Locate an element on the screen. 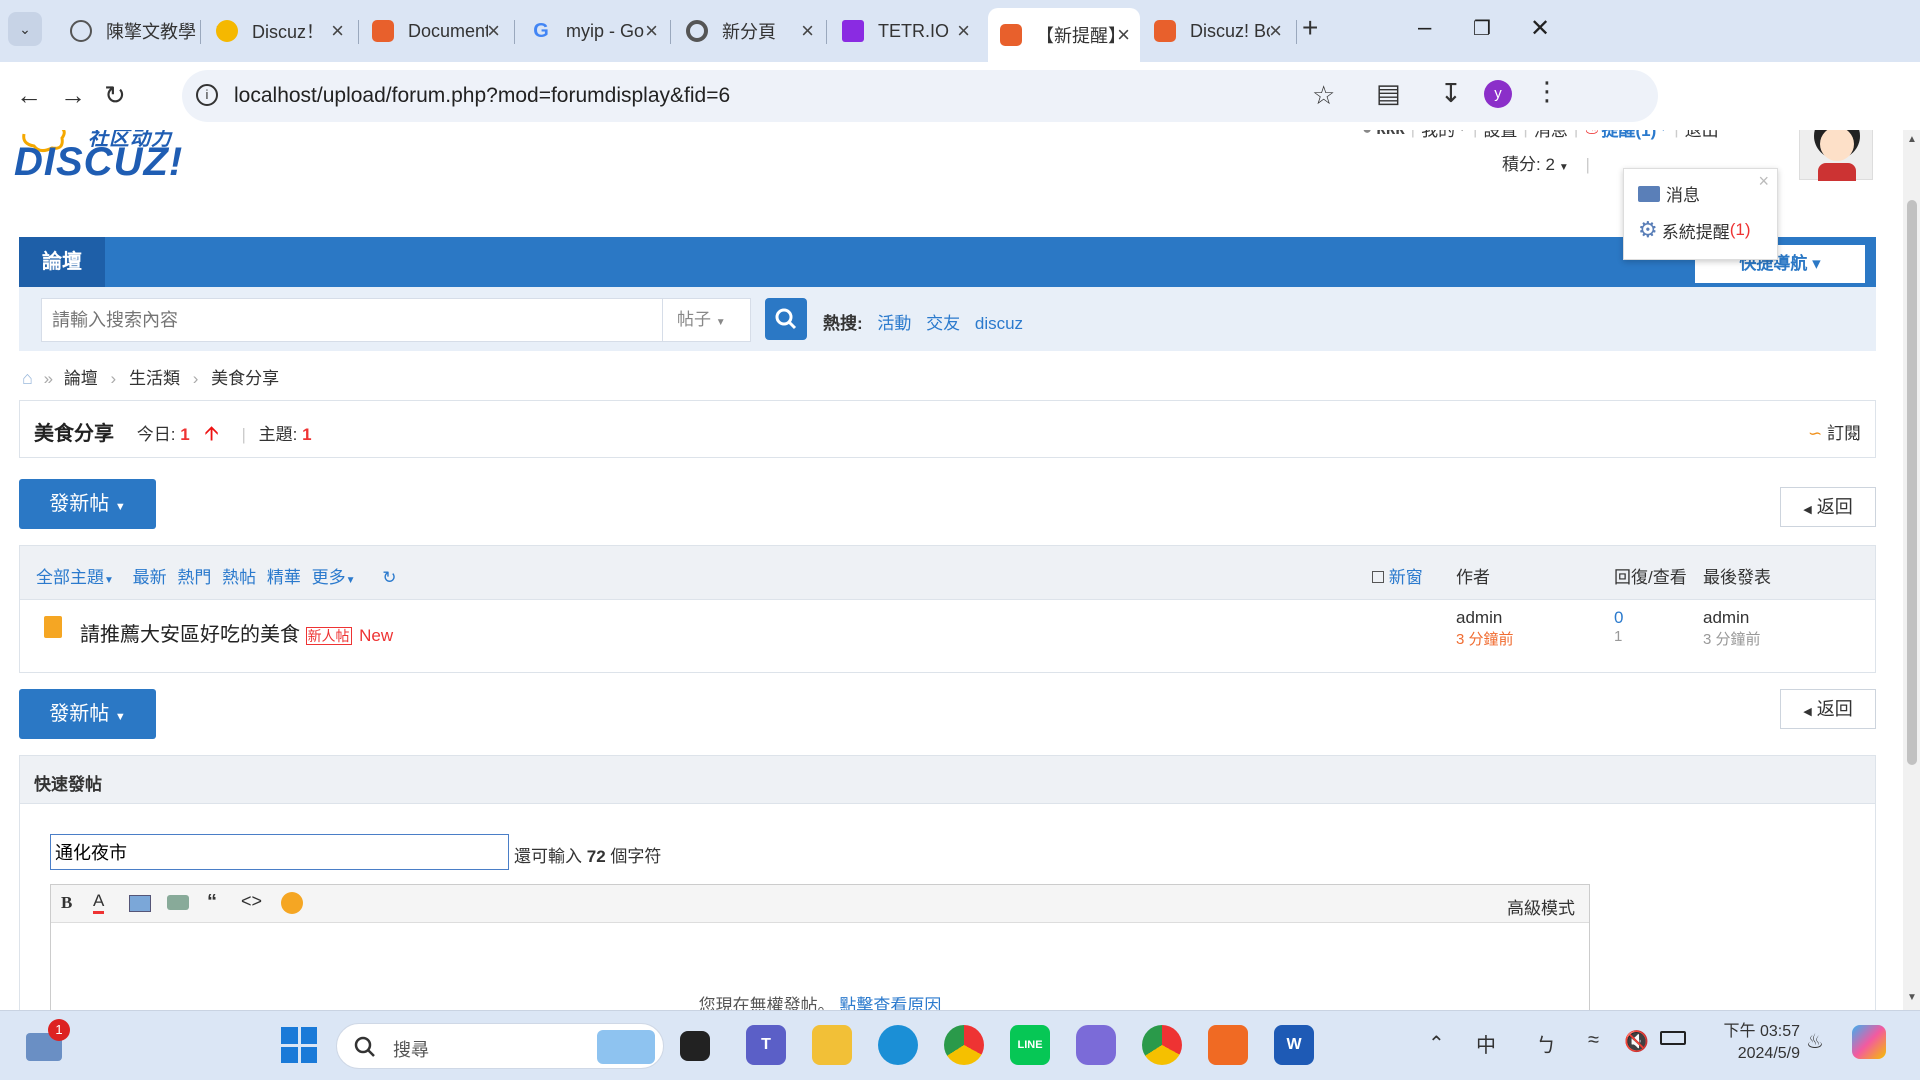  volume-icon: 🔇 is located at coordinates (1636, 1041).